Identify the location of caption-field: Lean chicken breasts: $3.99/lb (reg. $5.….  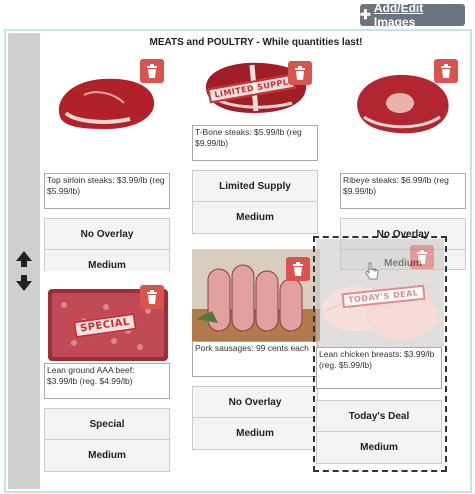
(379, 368).